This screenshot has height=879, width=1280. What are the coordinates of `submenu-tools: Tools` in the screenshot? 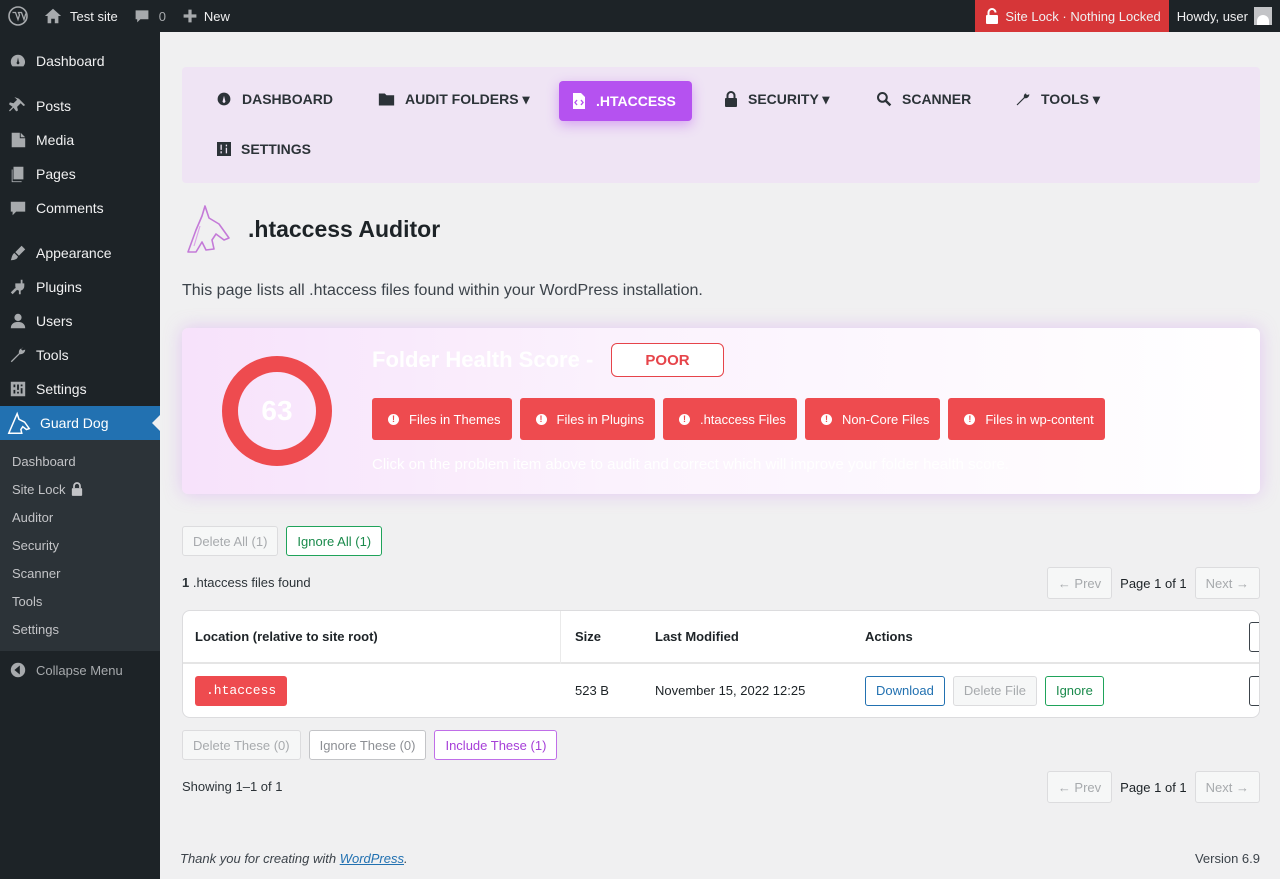 It's located at (80, 601).